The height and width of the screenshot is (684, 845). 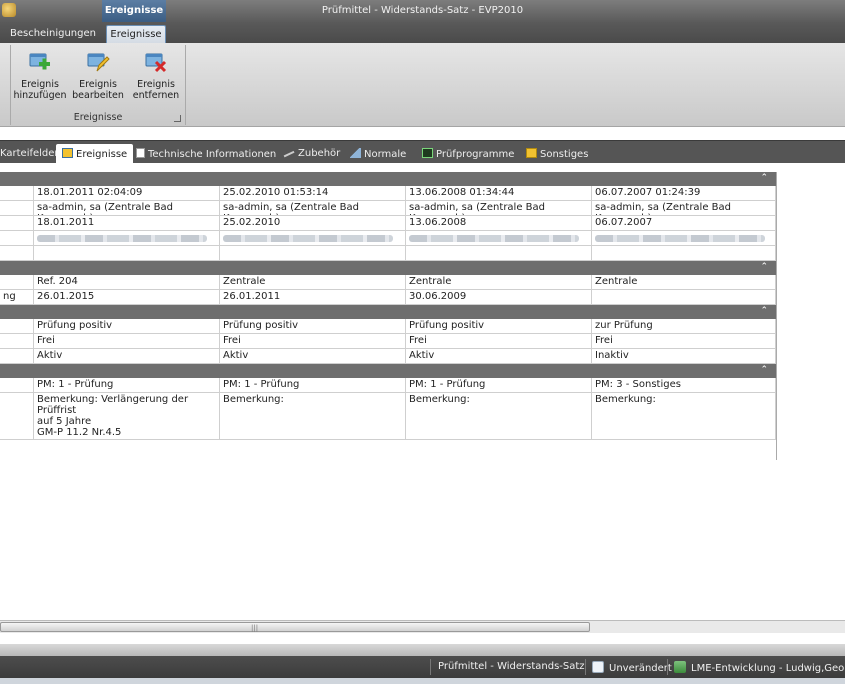 I want to click on group-launcher-icon, so click(x=177, y=118).